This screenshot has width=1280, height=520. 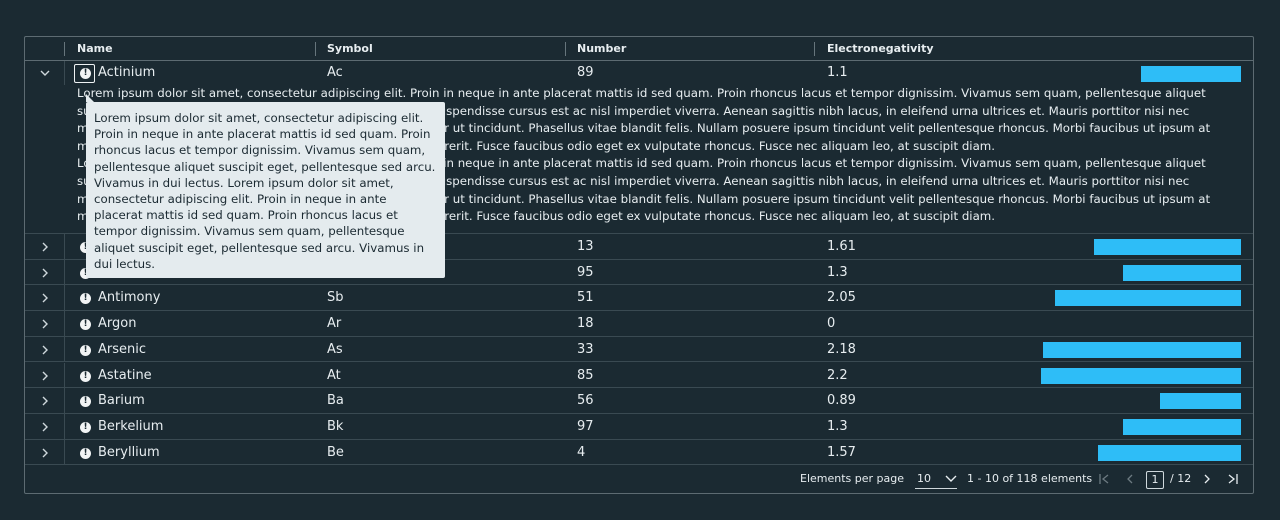 I want to click on cell-electronegativity: 2.2, so click(x=837, y=375).